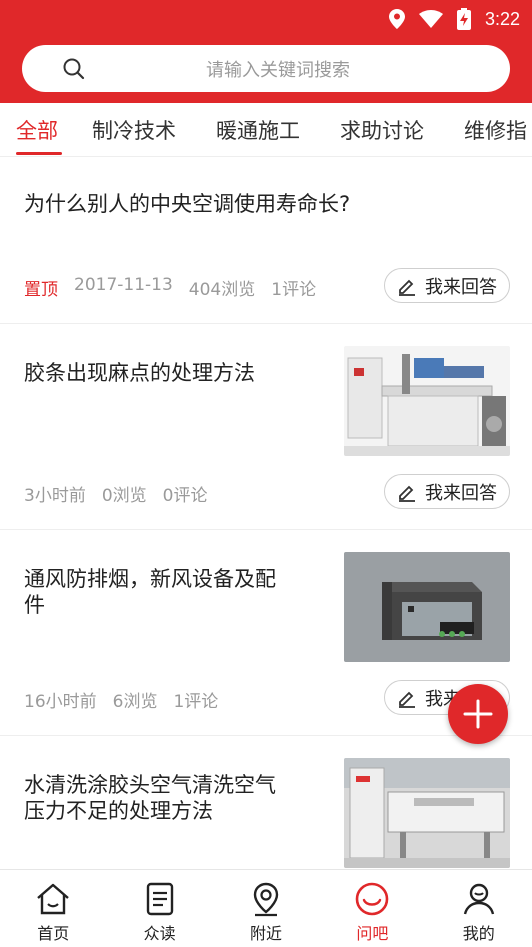 The width and height of the screenshot is (532, 947). What do you see at coordinates (139, 373) in the screenshot?
I see `post-title: 胶条出现麻点的处理方法` at bounding box center [139, 373].